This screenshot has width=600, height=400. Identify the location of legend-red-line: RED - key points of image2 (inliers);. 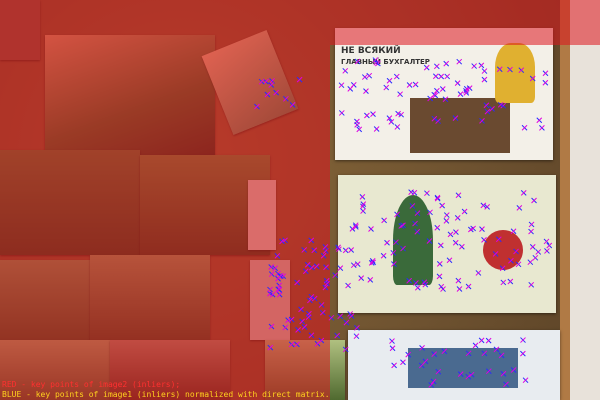
(91, 384).